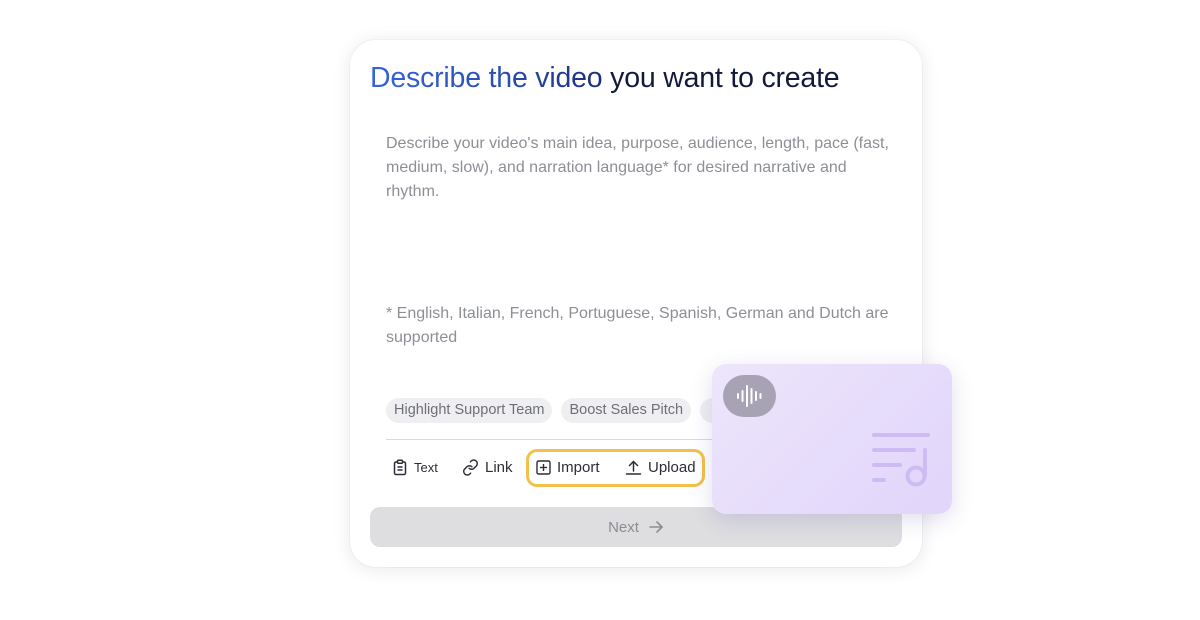 The height and width of the screenshot is (620, 1200). What do you see at coordinates (626, 410) in the screenshot?
I see `suggestion-chip: Boost Sales Pitch` at bounding box center [626, 410].